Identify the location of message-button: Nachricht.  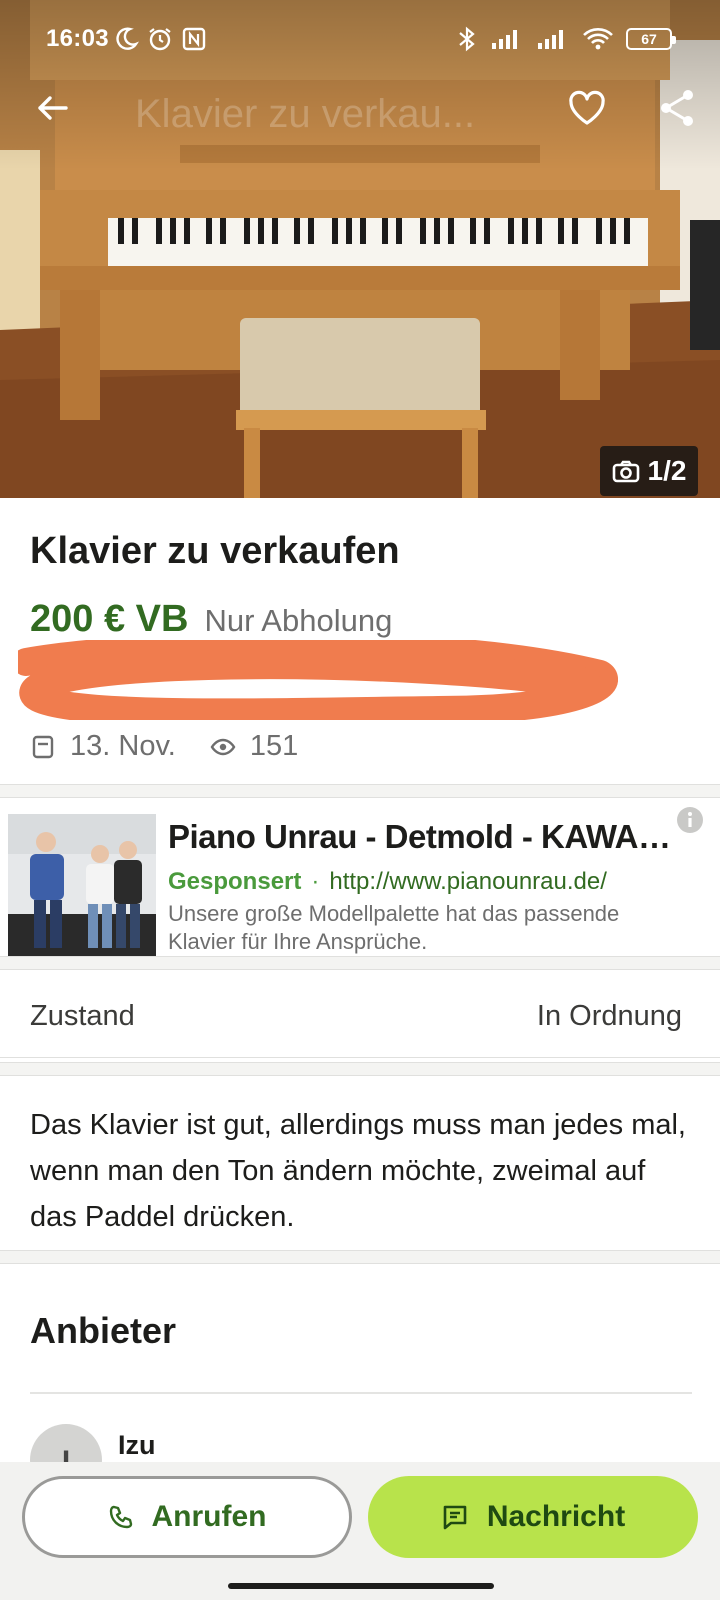
(533, 1517).